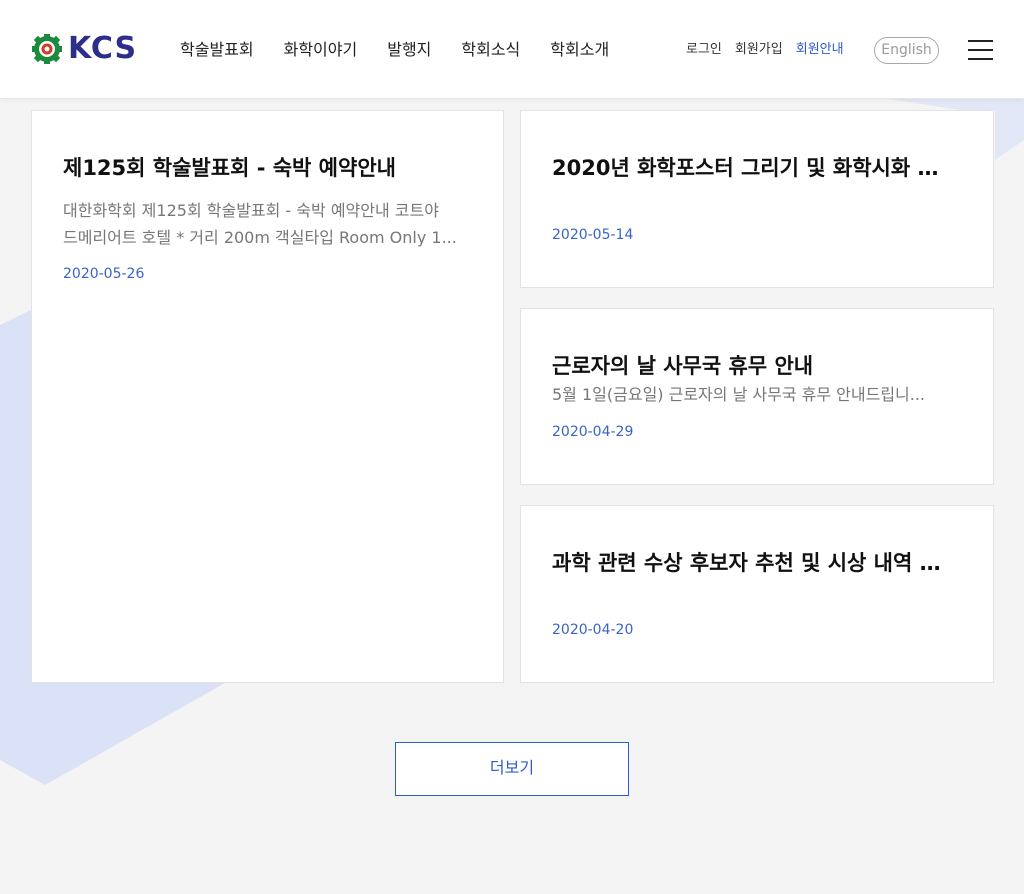 The image size is (1024, 894). Describe the element at coordinates (757, 594) in the screenshot. I see `news-card: 과학 관련 수상 후보자 추천 및 시상 내역 안내 2020-04-20` at that location.